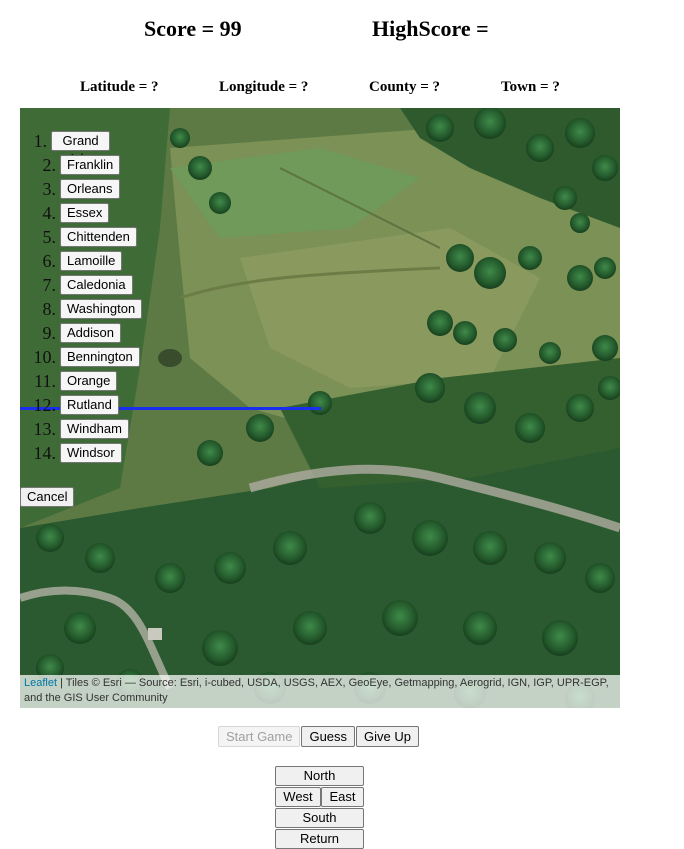  Describe the element at coordinates (40, 683) in the screenshot. I see `leaflet-link: Leaflet` at that location.